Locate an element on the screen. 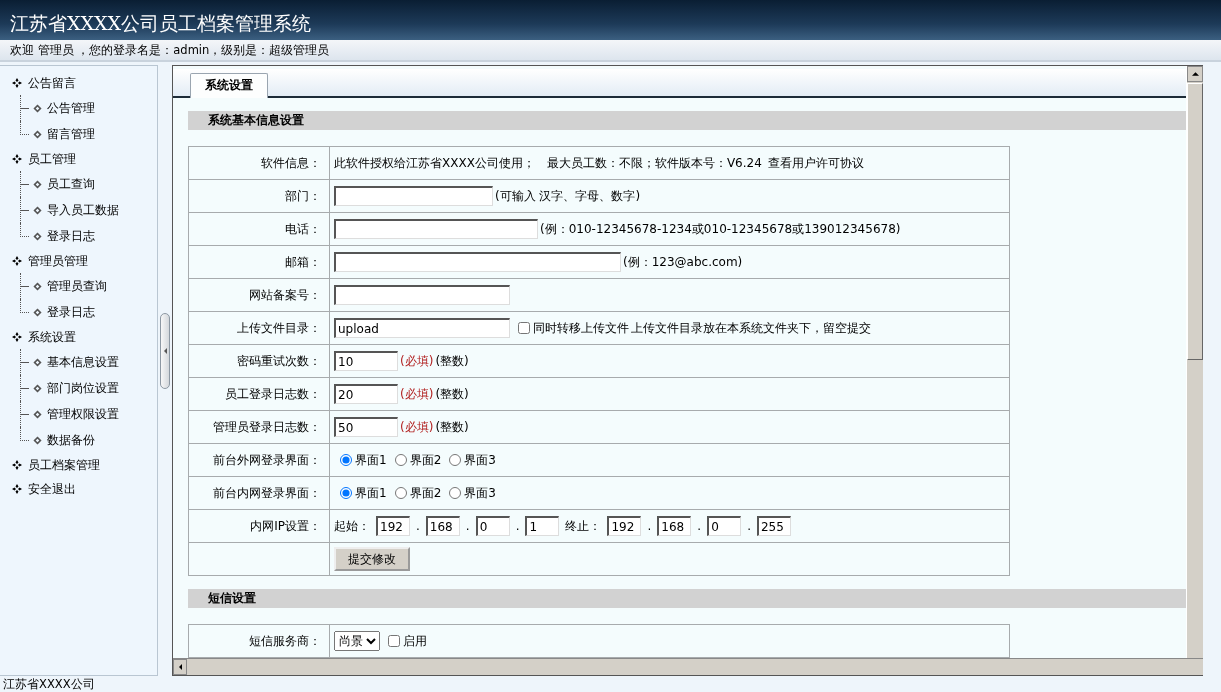  section-header: 短信设置 is located at coordinates (687, 598).